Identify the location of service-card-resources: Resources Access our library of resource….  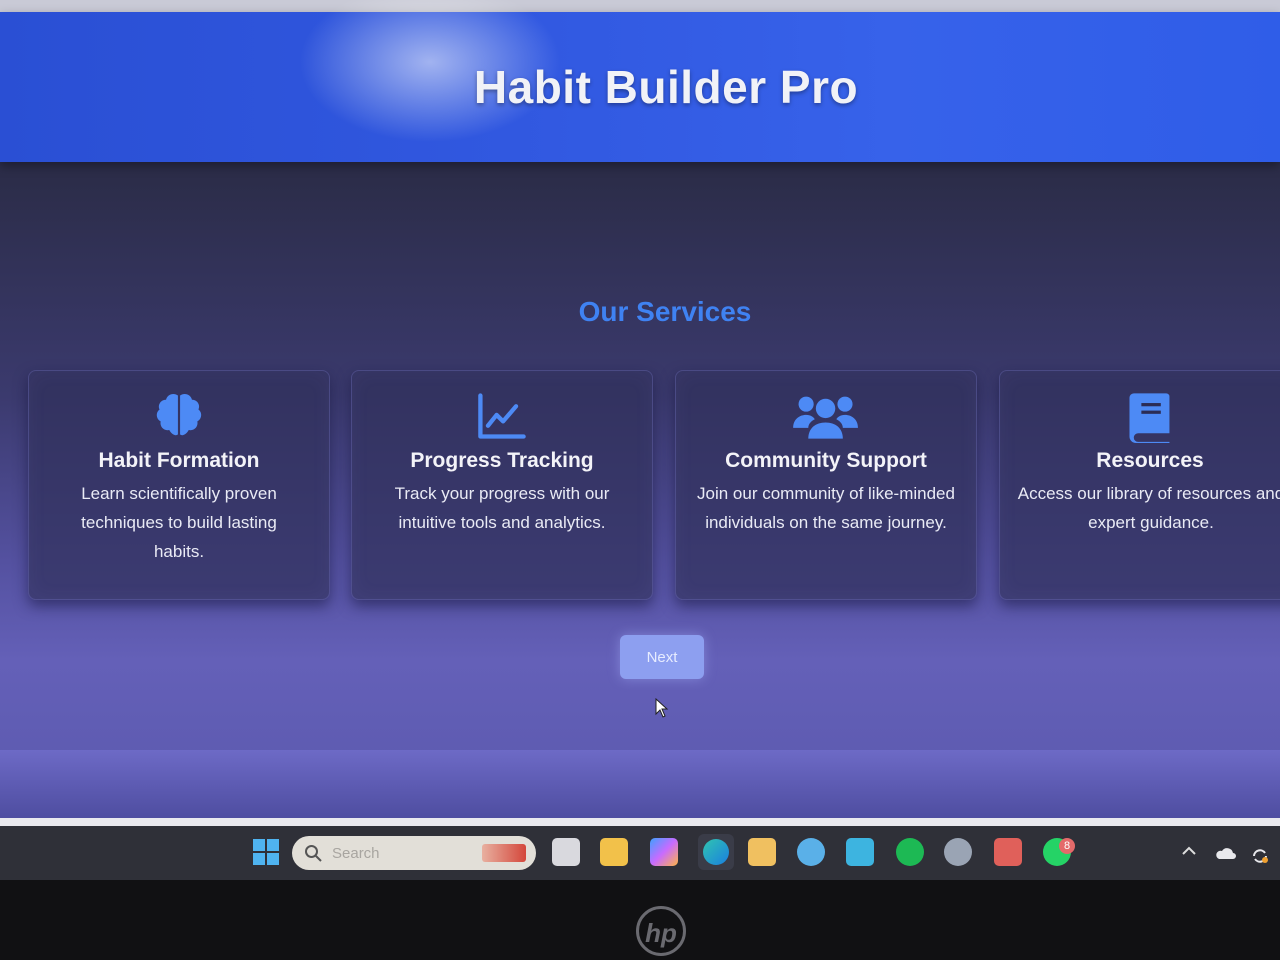
(1139, 485).